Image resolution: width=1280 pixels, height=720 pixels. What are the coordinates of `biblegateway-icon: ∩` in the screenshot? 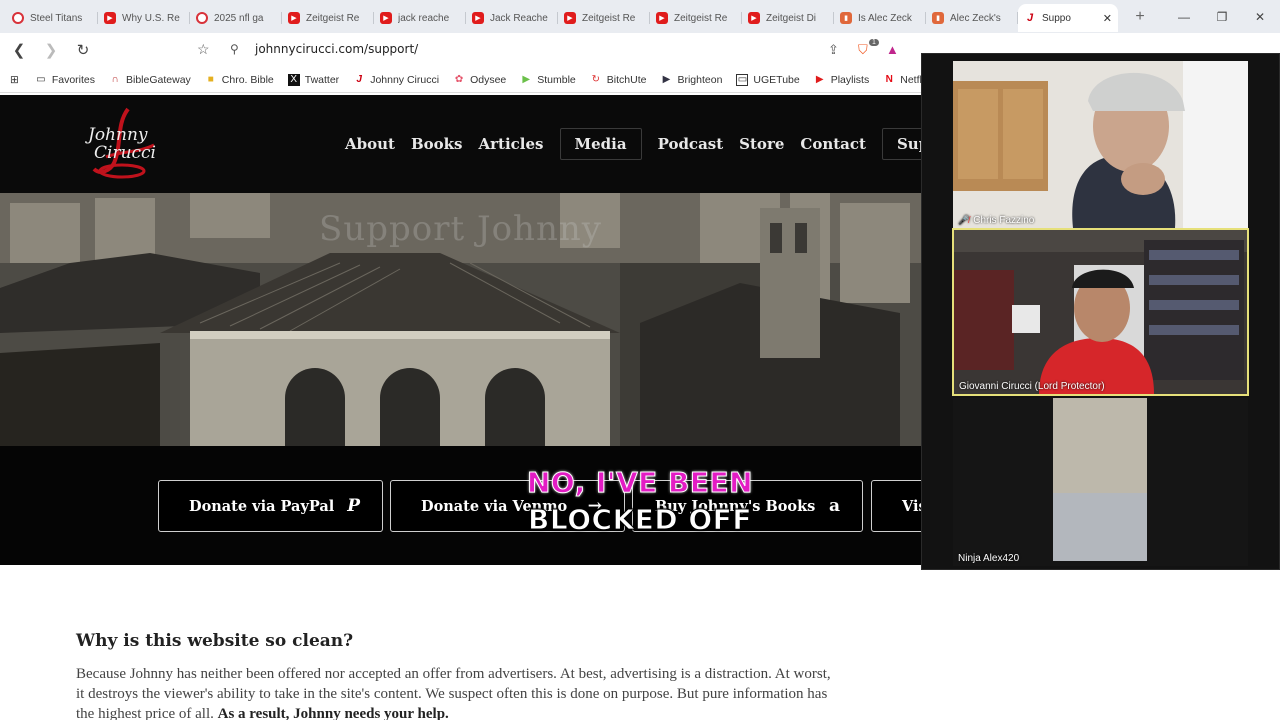 It's located at (115, 79).